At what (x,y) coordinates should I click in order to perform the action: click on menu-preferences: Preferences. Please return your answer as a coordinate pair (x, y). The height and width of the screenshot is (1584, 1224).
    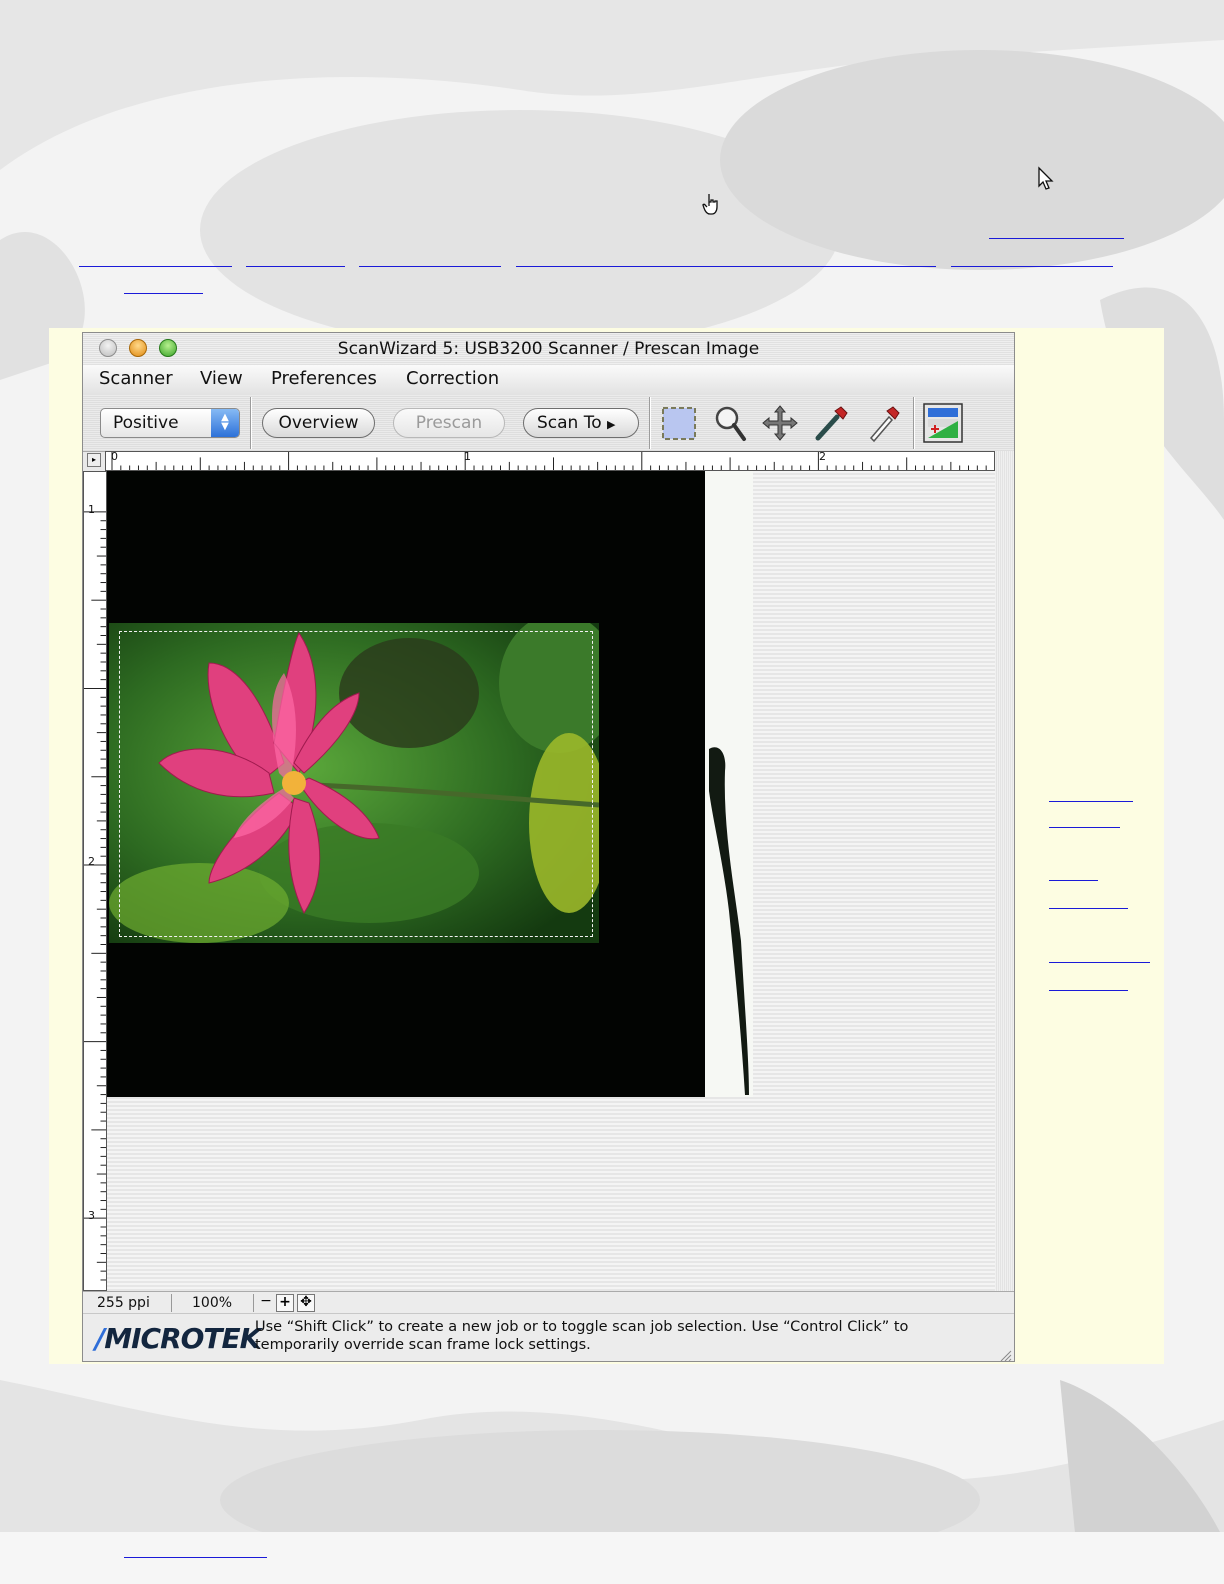
    Looking at the image, I should click on (324, 378).